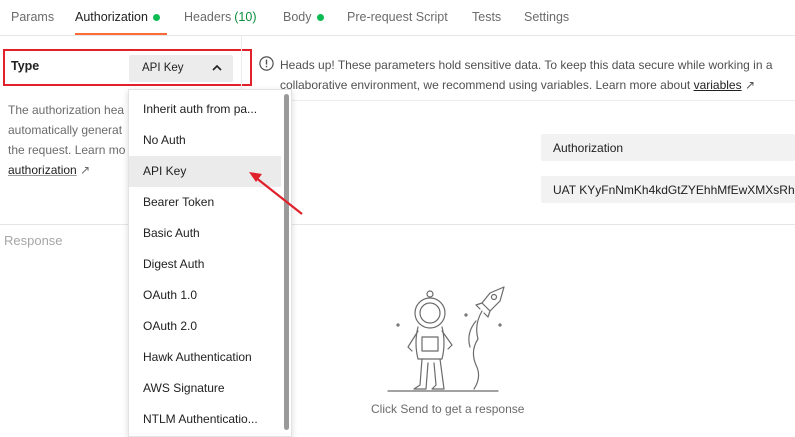  I want to click on api-key-value-input: UAT KYyFnNmKh4kdGtZYEhhMfEwXMXsRh, so click(668, 189).